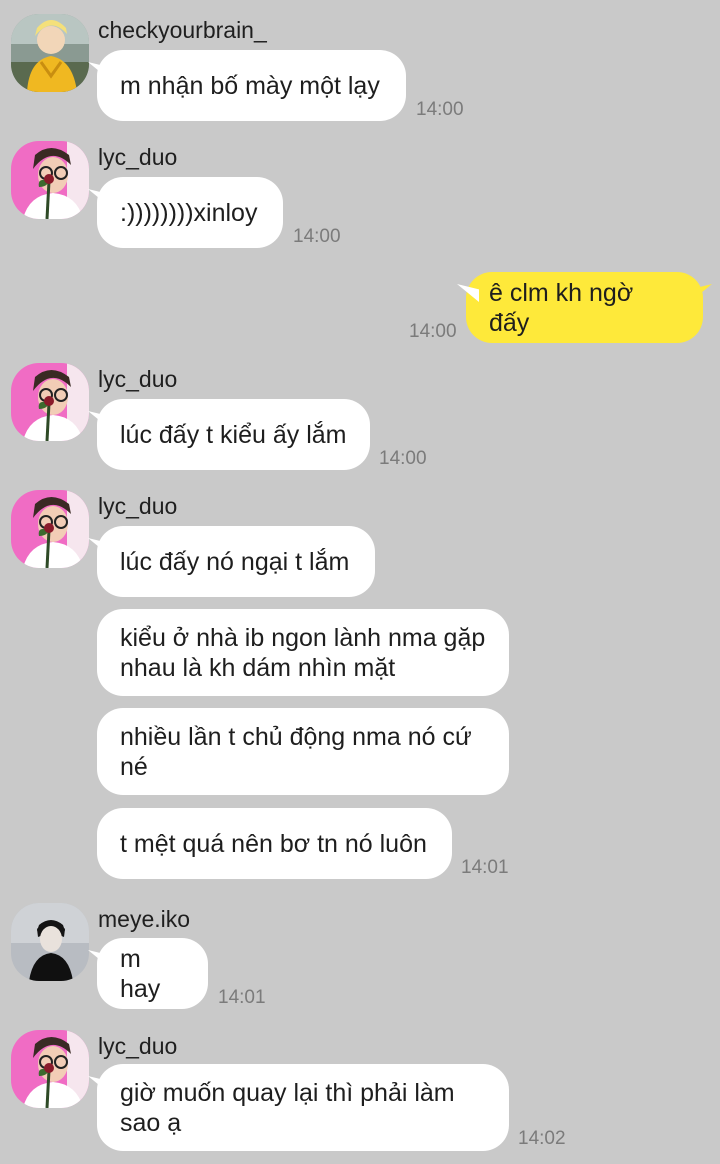  I want to click on message-bubble-outgoing: ê clm kh ngờ đấy, so click(584, 307).